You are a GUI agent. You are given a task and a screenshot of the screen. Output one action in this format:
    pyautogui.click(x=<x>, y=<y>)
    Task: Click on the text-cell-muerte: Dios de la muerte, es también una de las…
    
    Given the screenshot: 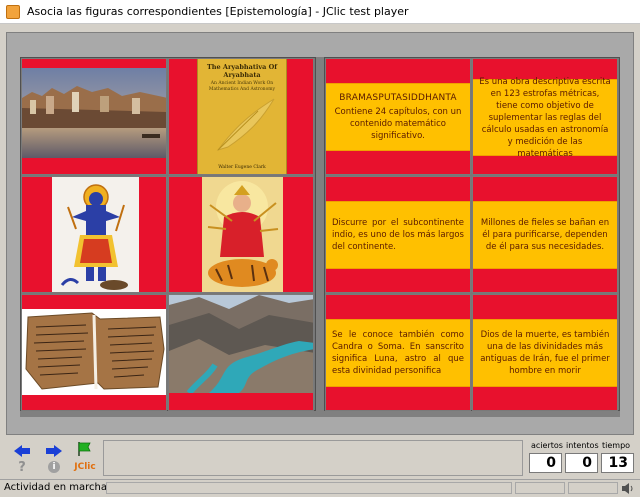 What is the action you would take?
    pyautogui.click(x=545, y=352)
    